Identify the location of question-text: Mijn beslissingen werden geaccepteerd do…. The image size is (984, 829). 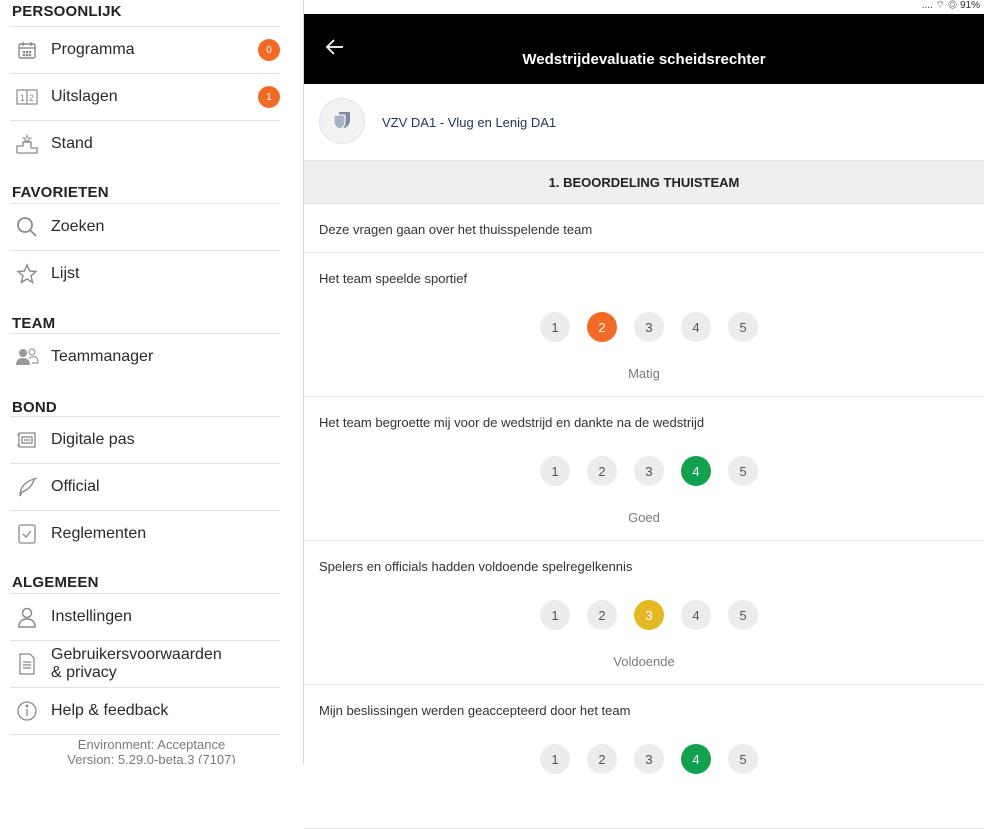
(475, 710).